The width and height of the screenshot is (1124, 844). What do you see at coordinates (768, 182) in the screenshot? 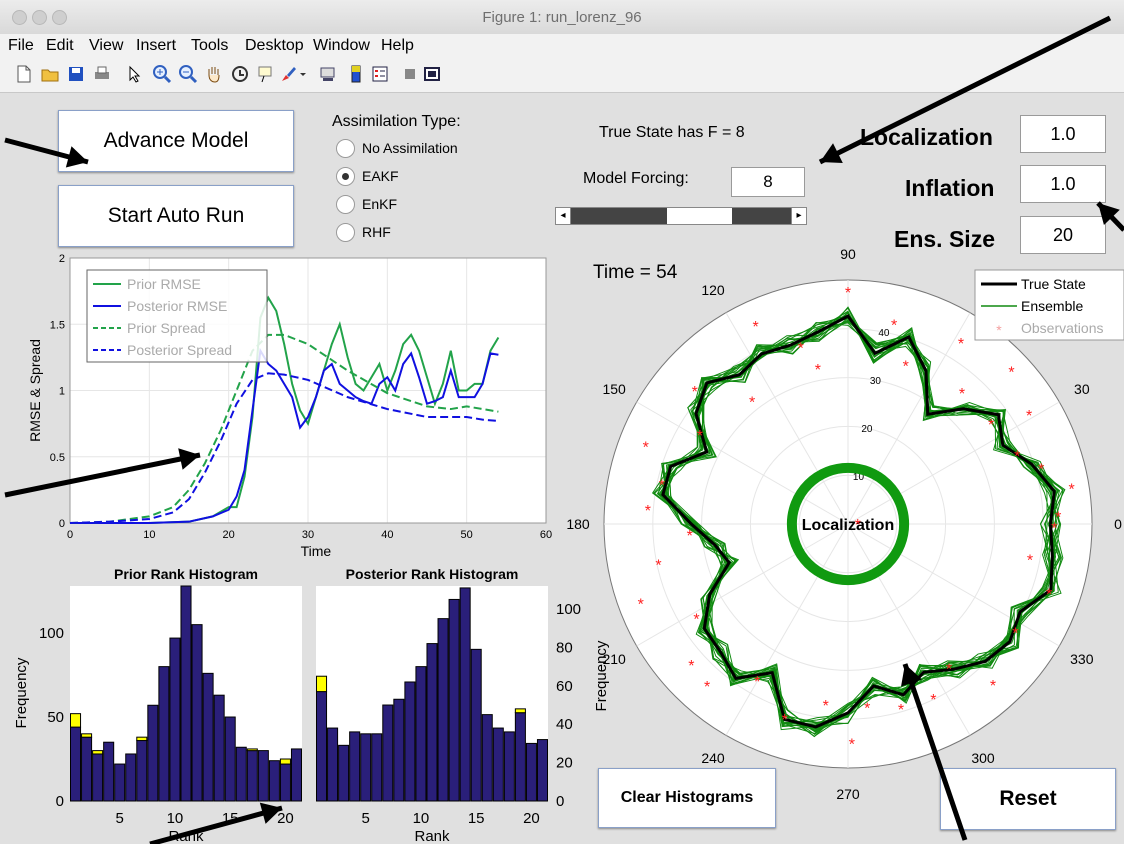
I see `model-forcing-field: 8` at bounding box center [768, 182].